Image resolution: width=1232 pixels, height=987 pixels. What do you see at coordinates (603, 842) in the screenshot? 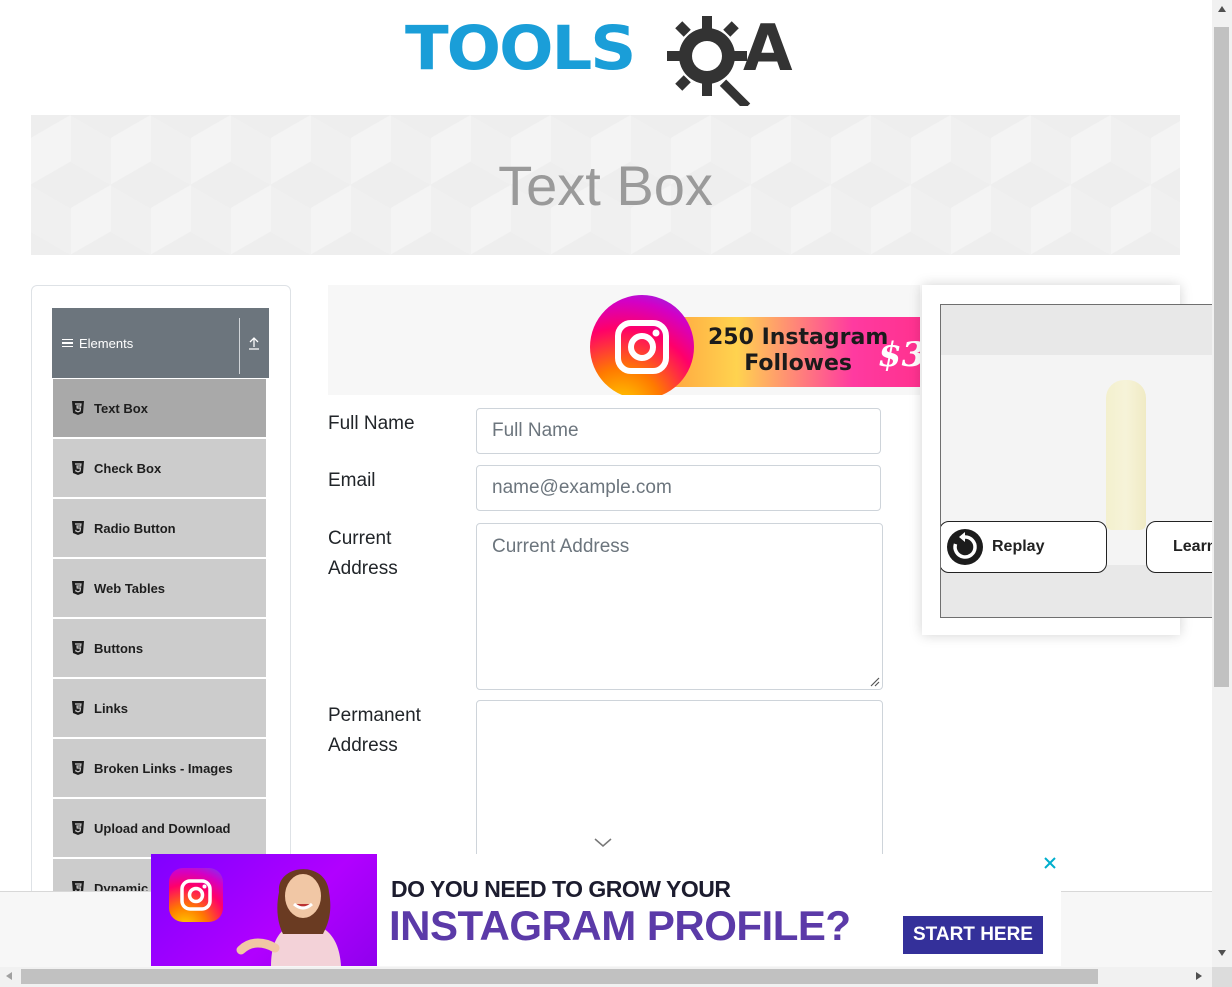
I see `chevron-down-icon` at bounding box center [603, 842].